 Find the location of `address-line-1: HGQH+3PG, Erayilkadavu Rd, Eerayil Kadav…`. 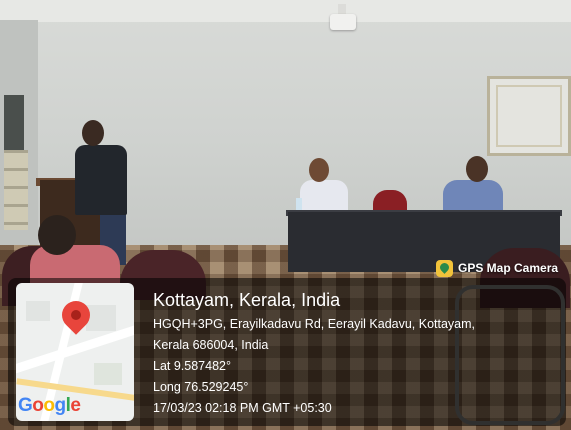

address-line-1: HGQH+3PG, Erayilkadavu Rd, Eerayil Kadav… is located at coordinates (314, 324).